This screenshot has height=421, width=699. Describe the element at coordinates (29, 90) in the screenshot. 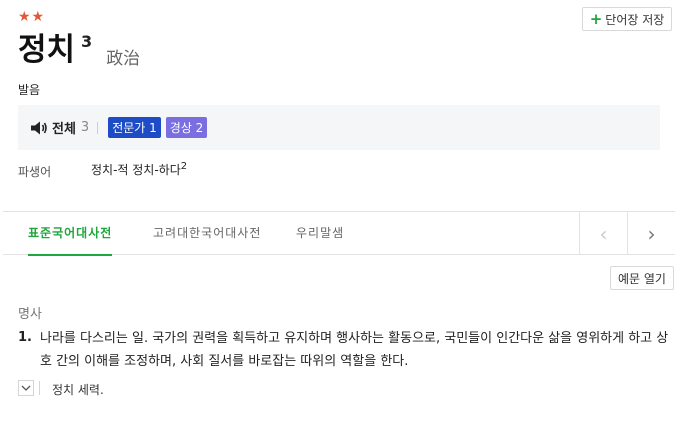

I see `pronunciation-label: 발음` at that location.